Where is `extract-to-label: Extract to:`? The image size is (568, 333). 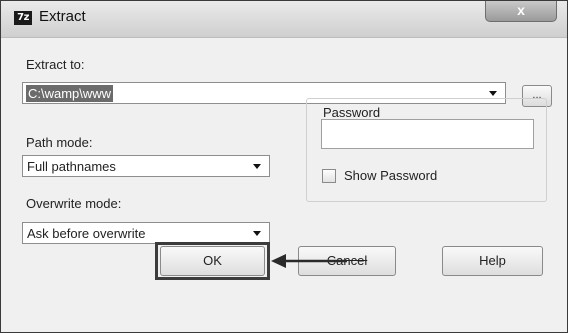 extract-to-label: Extract to: is located at coordinates (55, 64).